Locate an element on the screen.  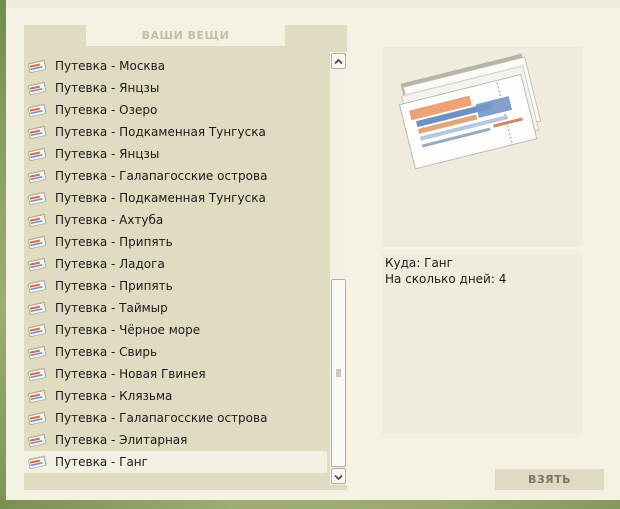
inventory-item-label: Путевка - Ахтуба is located at coordinates (109, 220).